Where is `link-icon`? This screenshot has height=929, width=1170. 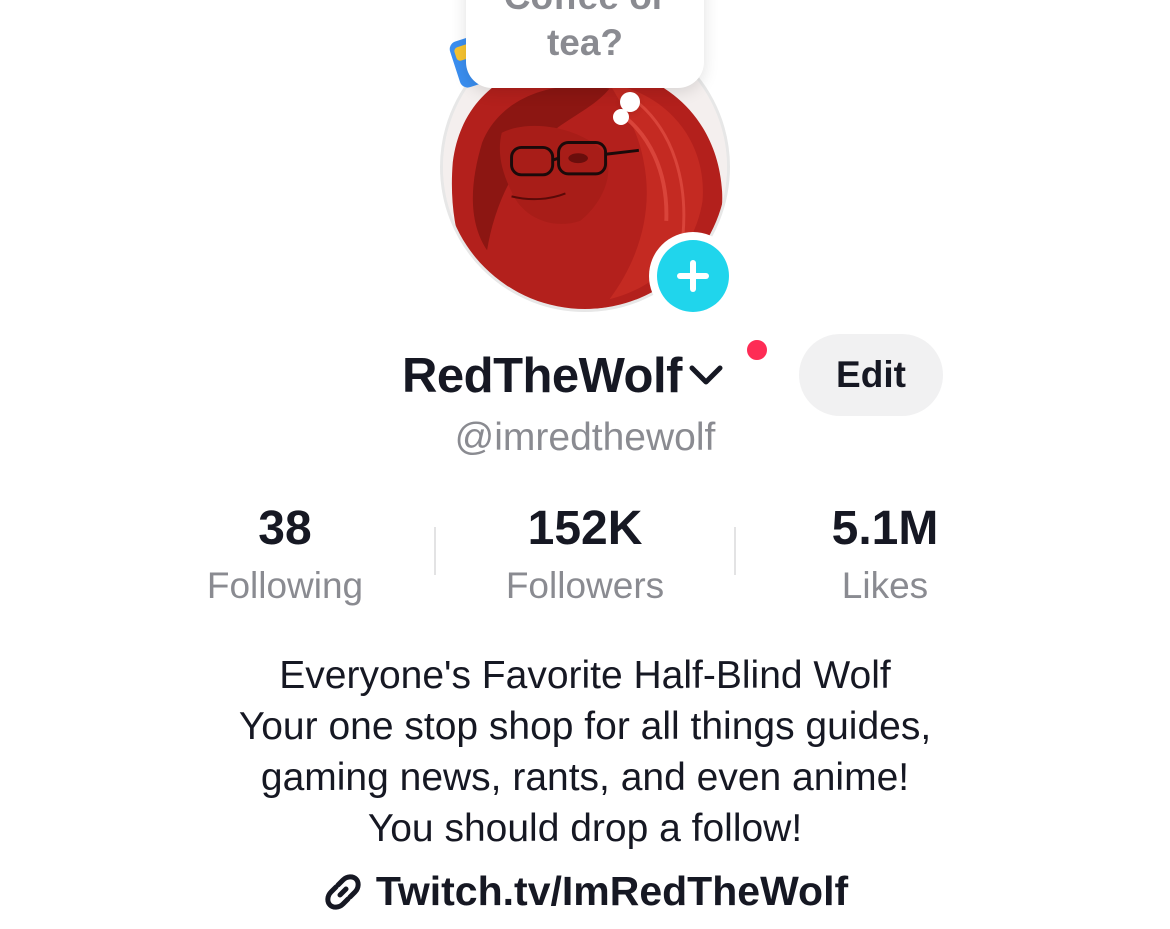 link-icon is located at coordinates (343, 892).